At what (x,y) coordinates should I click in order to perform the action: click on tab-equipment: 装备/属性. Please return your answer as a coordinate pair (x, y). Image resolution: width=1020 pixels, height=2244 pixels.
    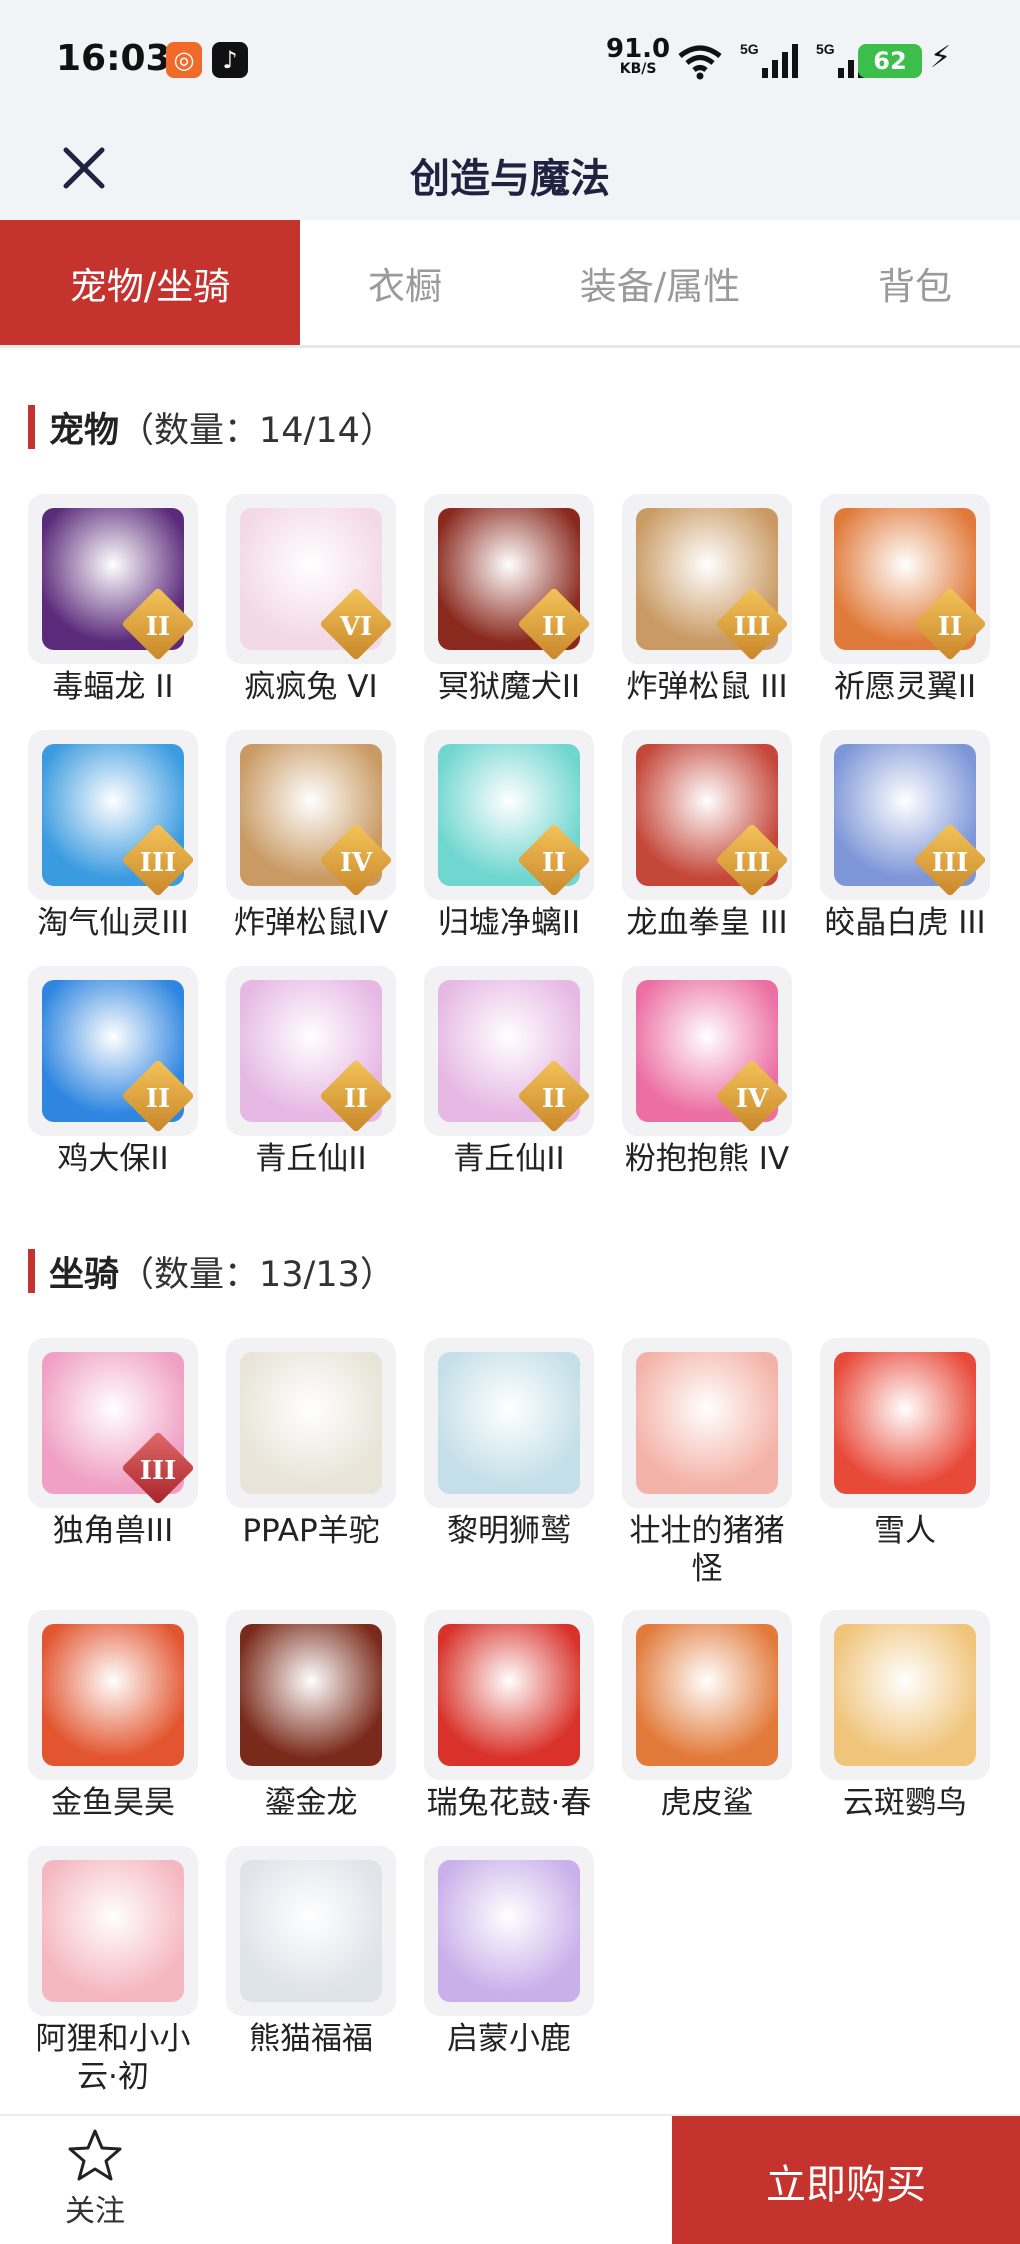
    Looking at the image, I should click on (660, 282).